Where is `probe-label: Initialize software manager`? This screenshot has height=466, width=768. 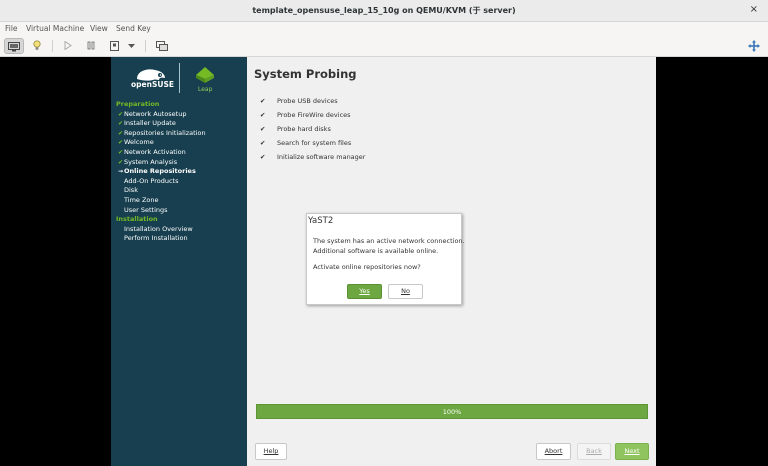
probe-label: Initialize software manager is located at coordinates (321, 157).